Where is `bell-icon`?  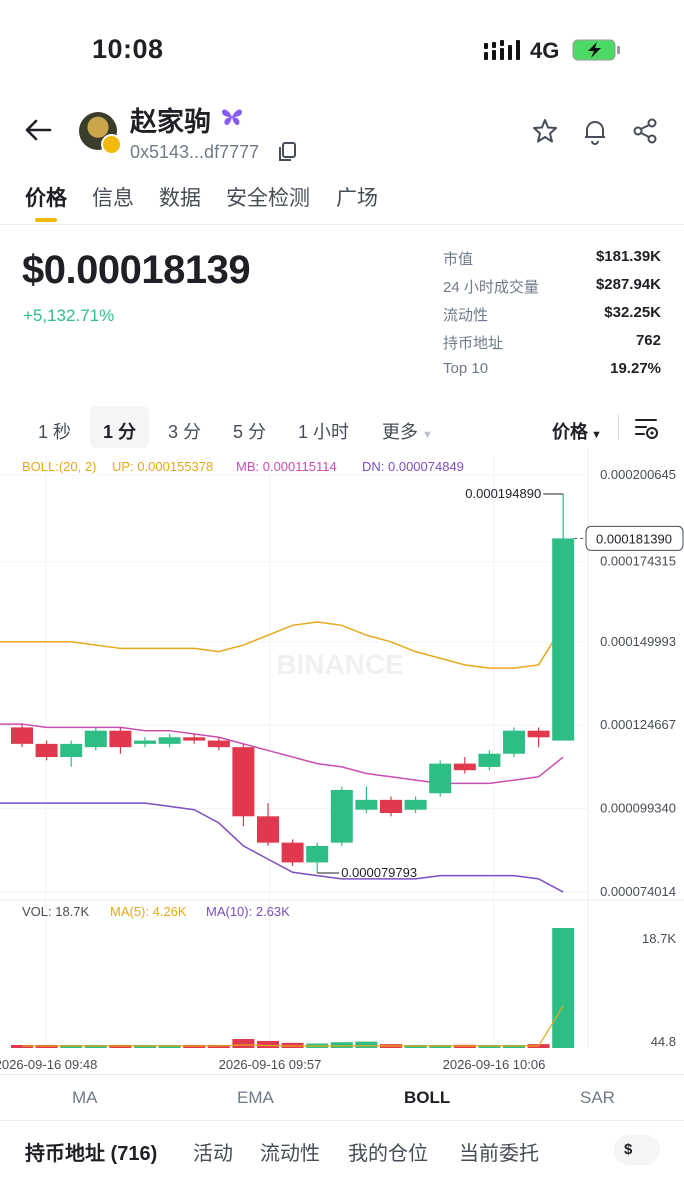 bell-icon is located at coordinates (595, 131).